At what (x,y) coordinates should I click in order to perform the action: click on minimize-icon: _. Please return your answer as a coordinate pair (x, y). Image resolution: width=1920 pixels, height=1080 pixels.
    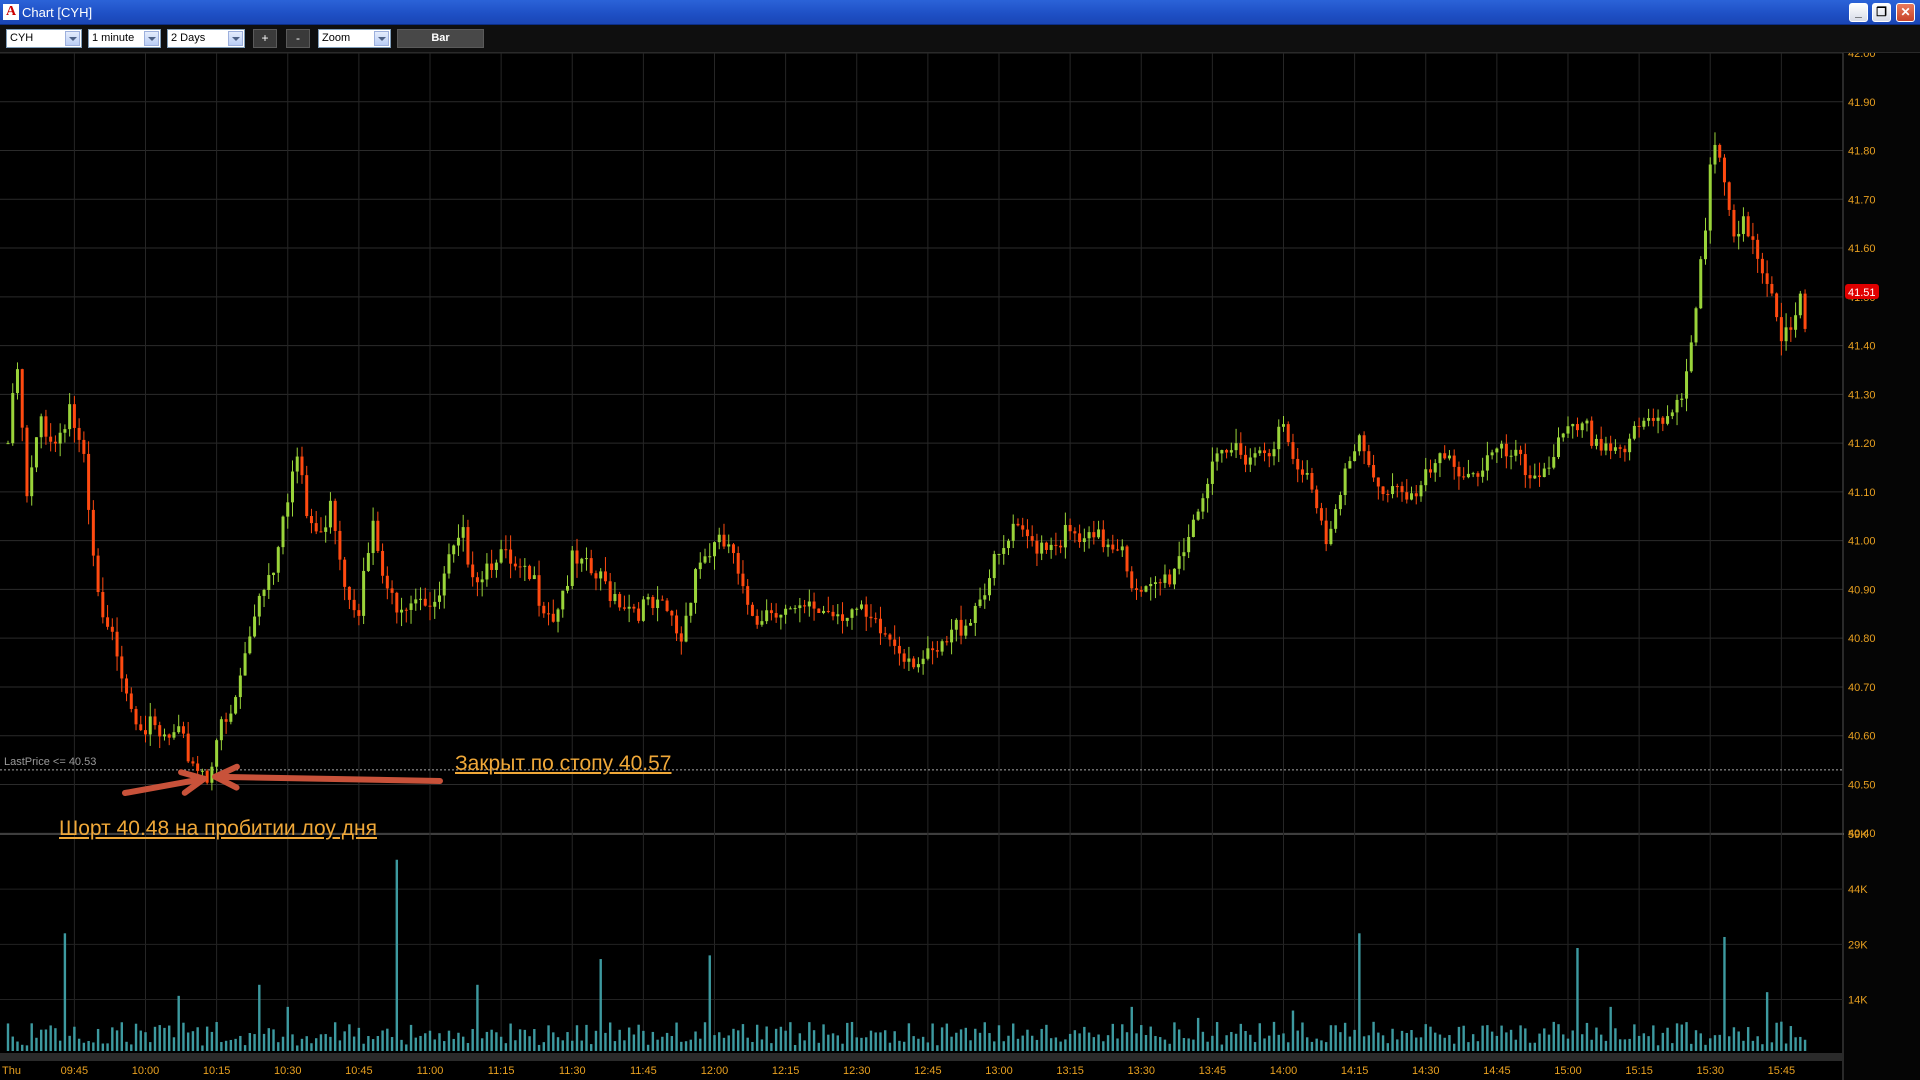
    Looking at the image, I should click on (1858, 12).